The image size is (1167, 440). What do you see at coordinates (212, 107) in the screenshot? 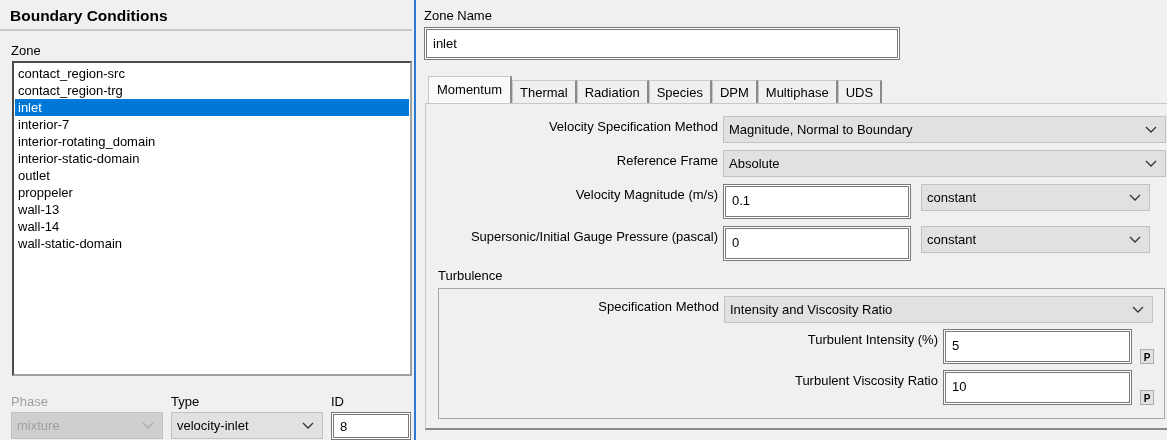
I see `list-item: inlet` at bounding box center [212, 107].